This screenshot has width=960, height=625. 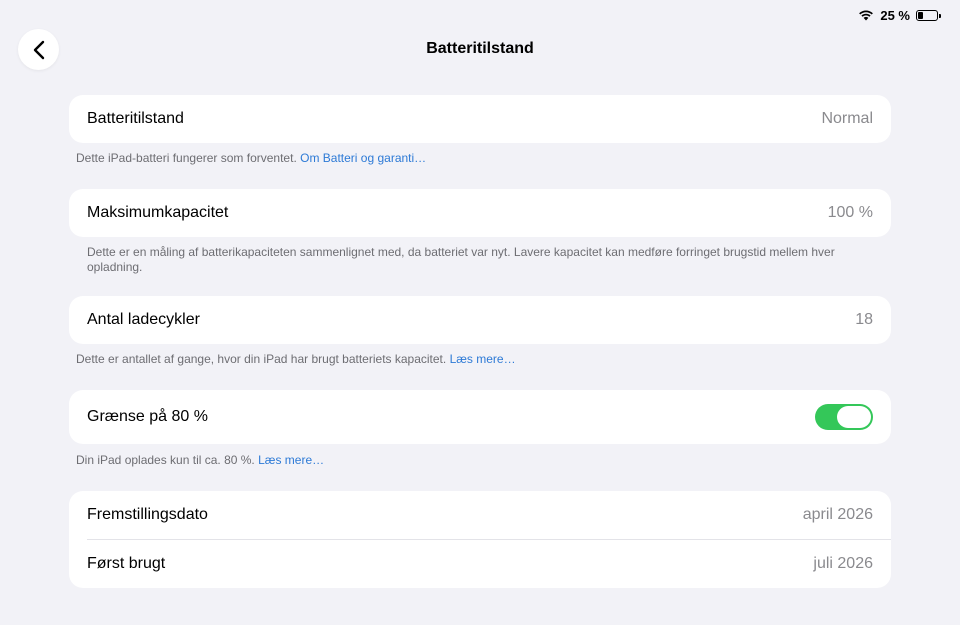 What do you see at coordinates (147, 416) in the screenshot?
I see `charge-limit-label: Grænse på 80 %` at bounding box center [147, 416].